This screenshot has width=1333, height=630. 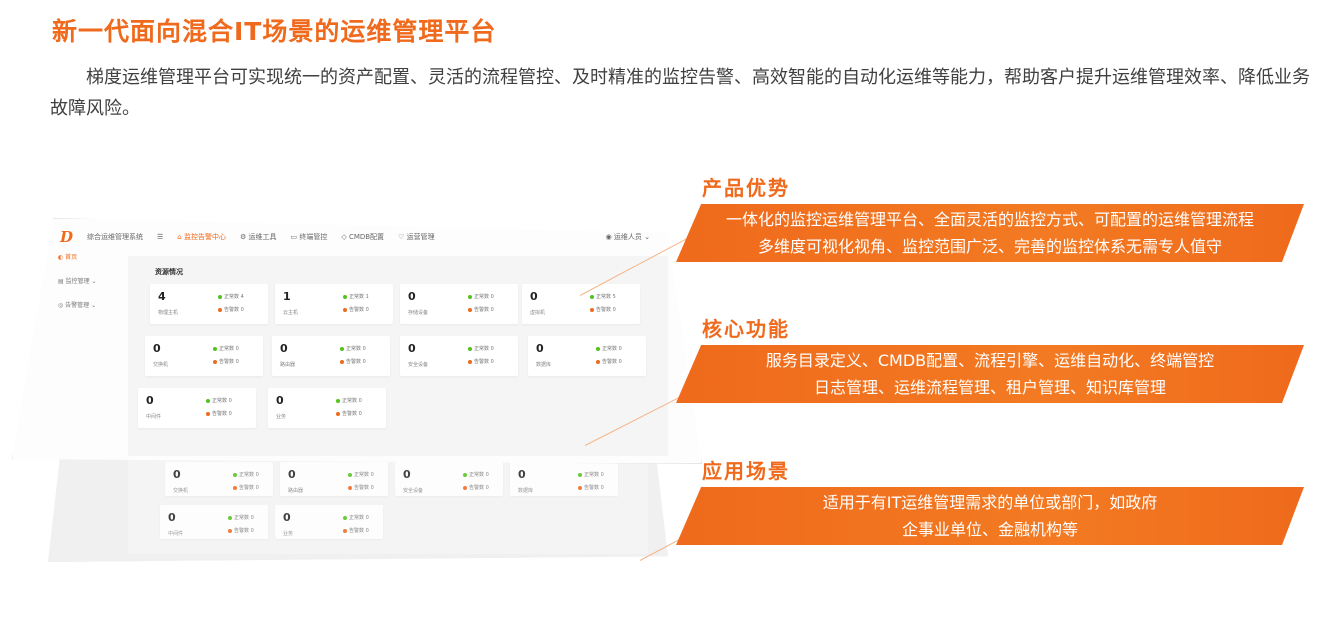 I want to click on resource-card: 0 存储设备 正常数 0 告警数 0, so click(x=459, y=304).